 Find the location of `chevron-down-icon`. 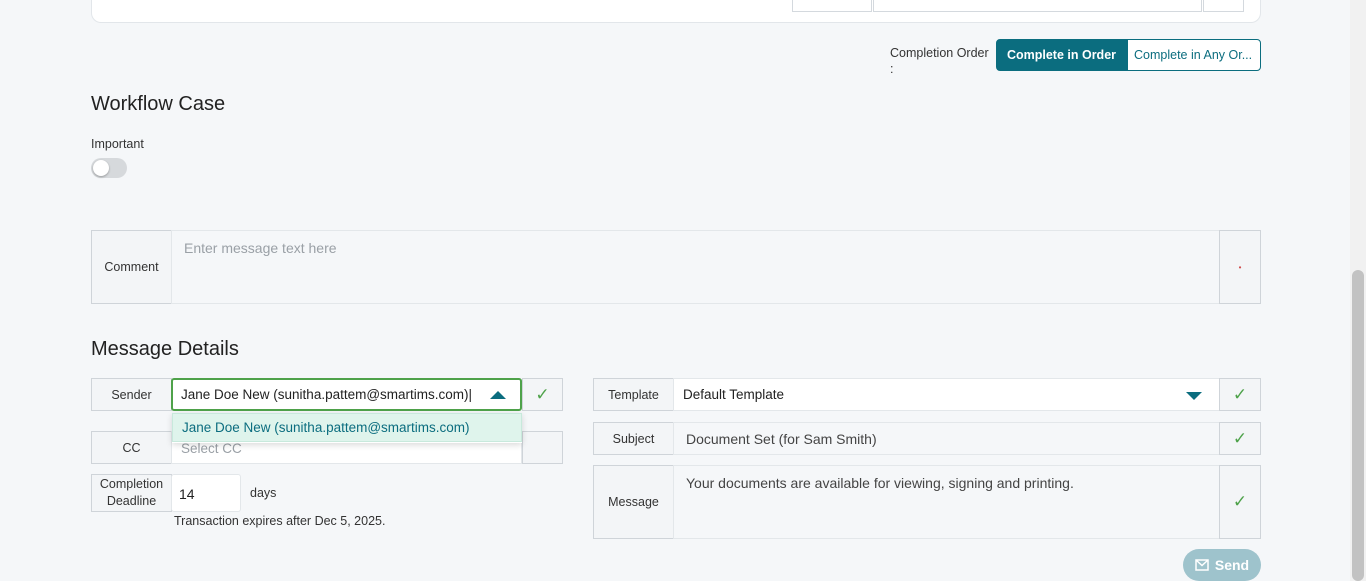

chevron-down-icon is located at coordinates (1194, 396).